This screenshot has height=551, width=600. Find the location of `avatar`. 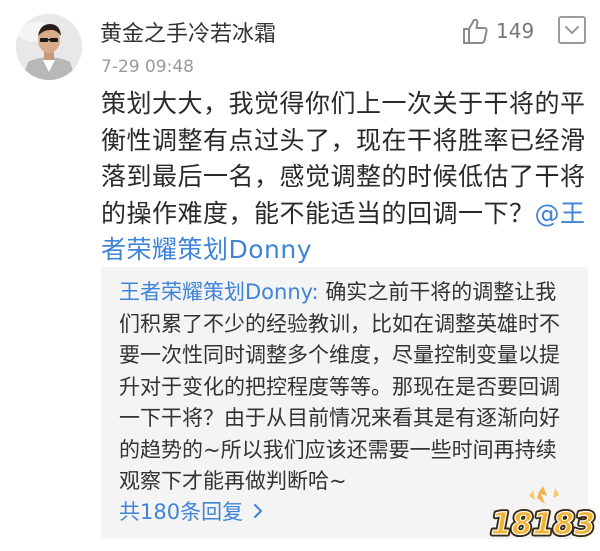

avatar is located at coordinates (49, 47).